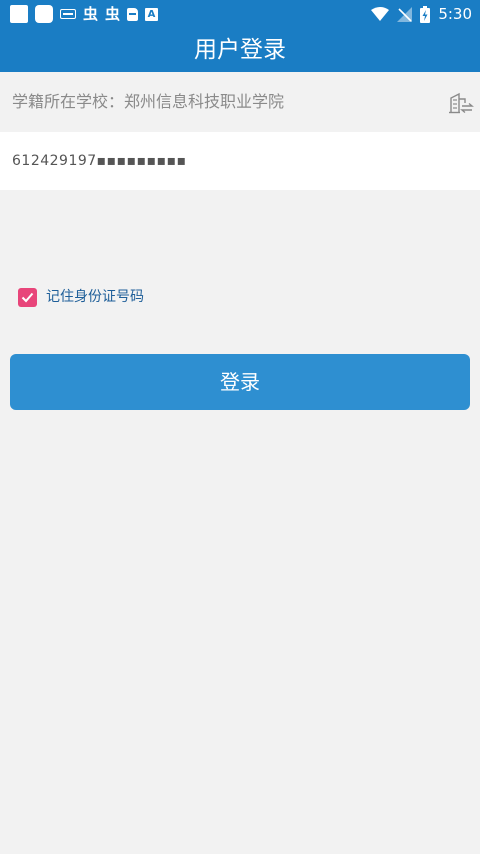  I want to click on battery-charging-icon, so click(425, 14).